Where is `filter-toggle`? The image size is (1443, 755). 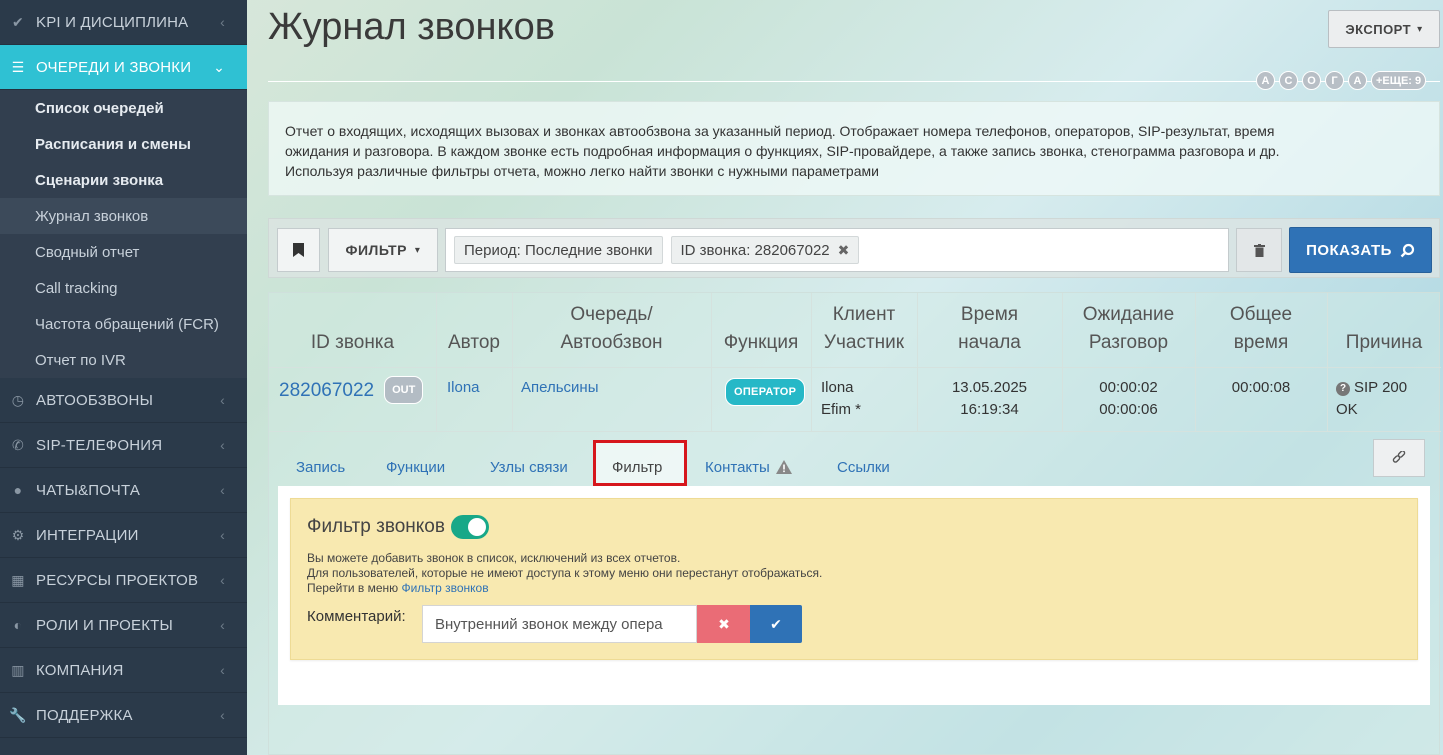 filter-toggle is located at coordinates (469, 527).